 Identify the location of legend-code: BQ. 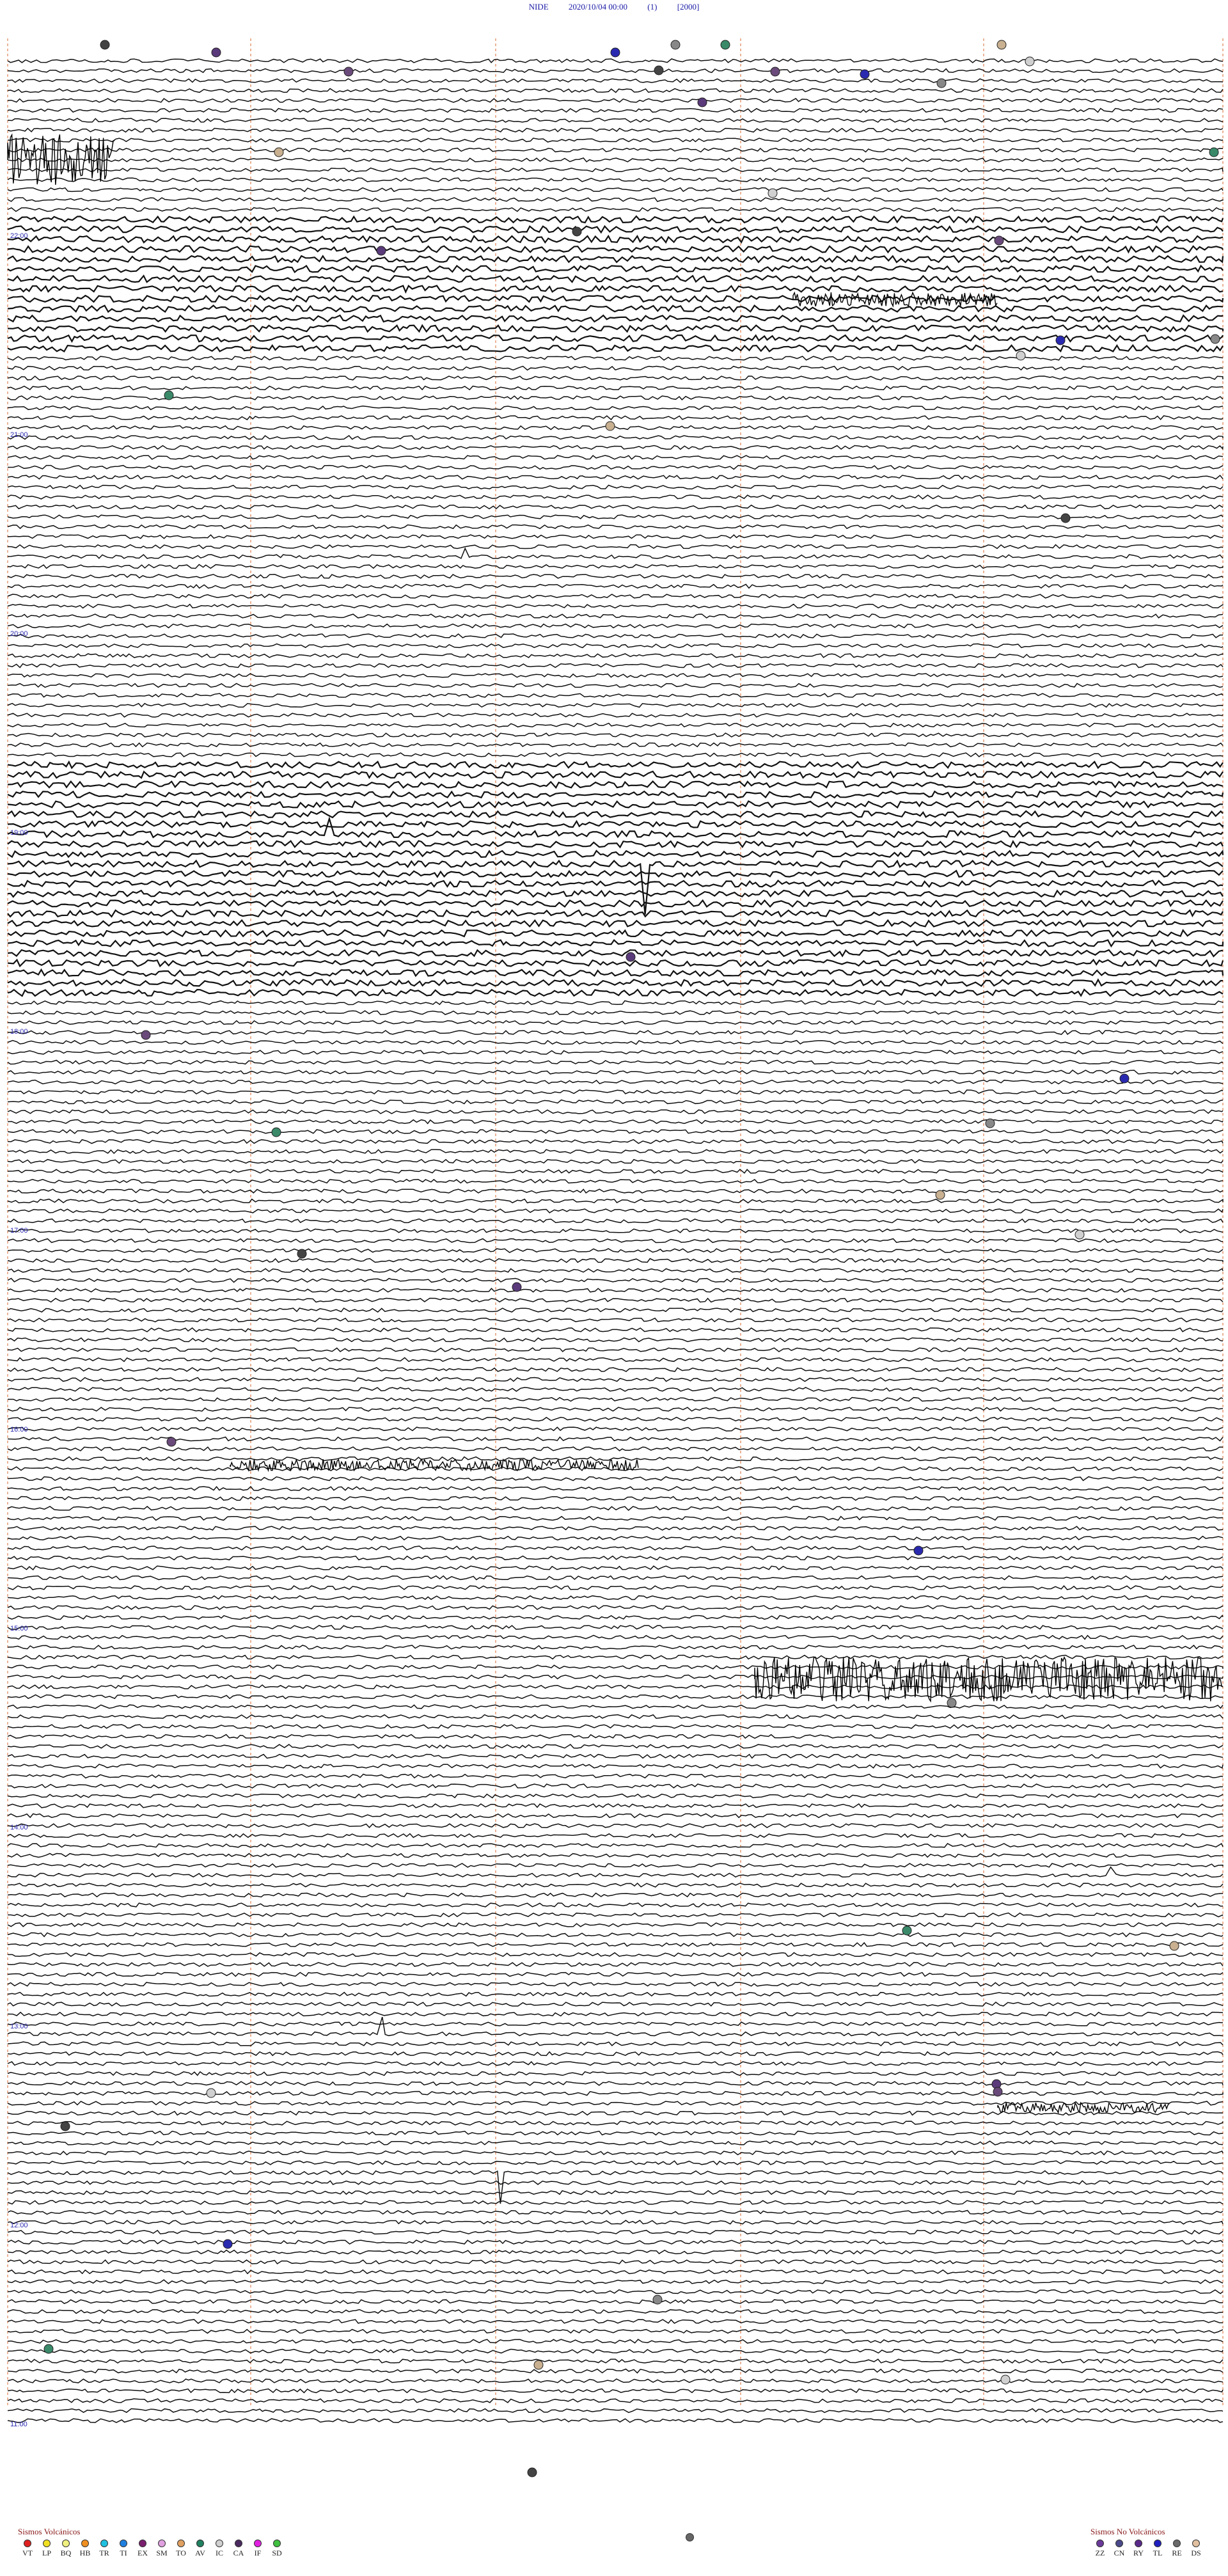
(66, 2552).